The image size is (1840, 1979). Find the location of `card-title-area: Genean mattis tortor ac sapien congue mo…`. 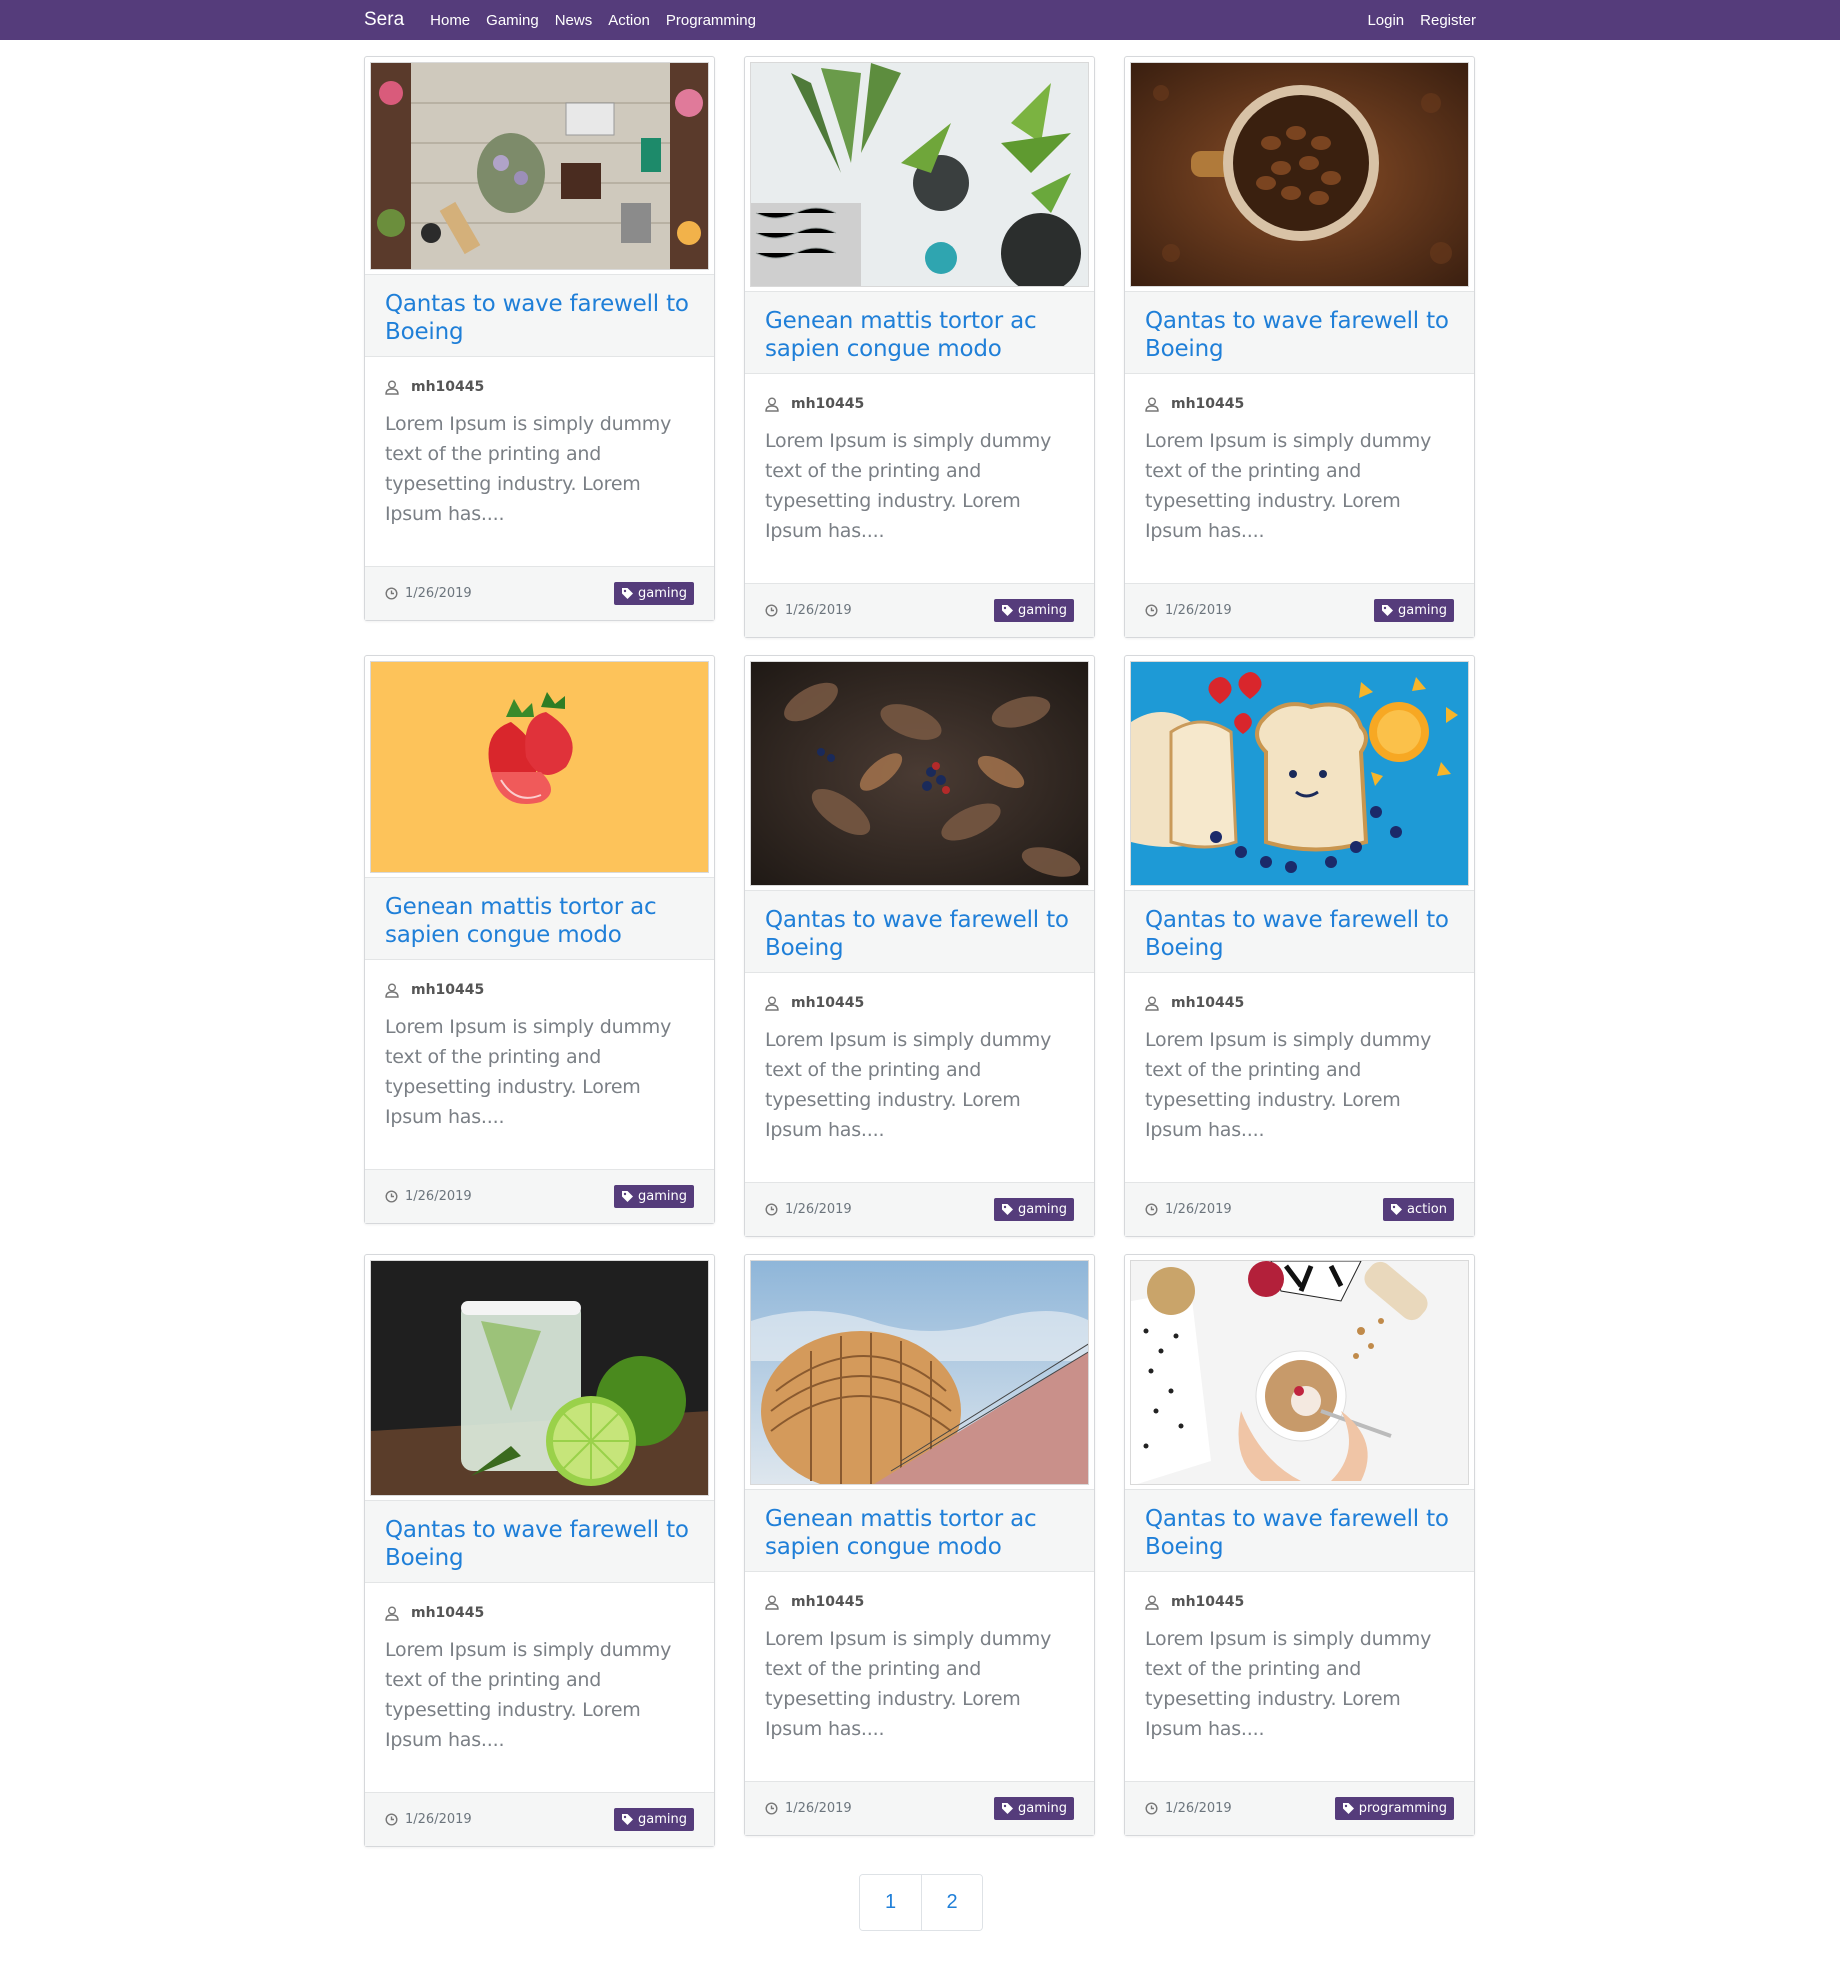

card-title-area: Genean mattis tortor ac sapien congue mo… is located at coordinates (539, 918).